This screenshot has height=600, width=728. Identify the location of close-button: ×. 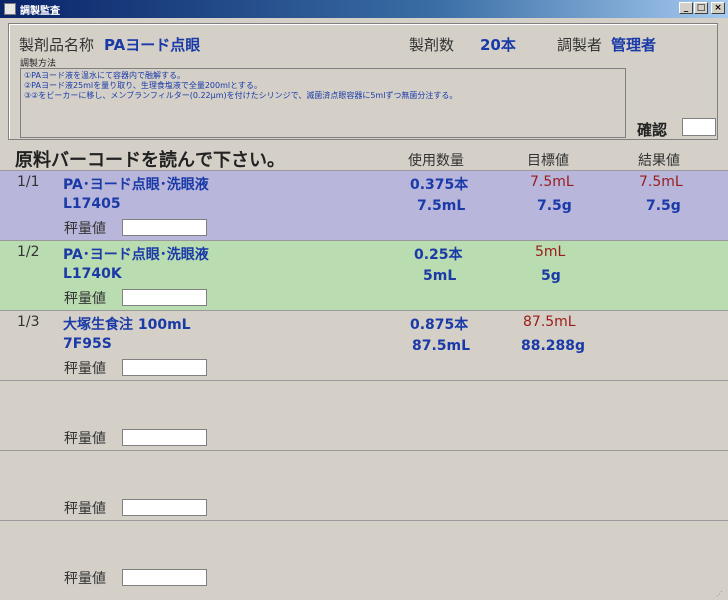
(718, 8).